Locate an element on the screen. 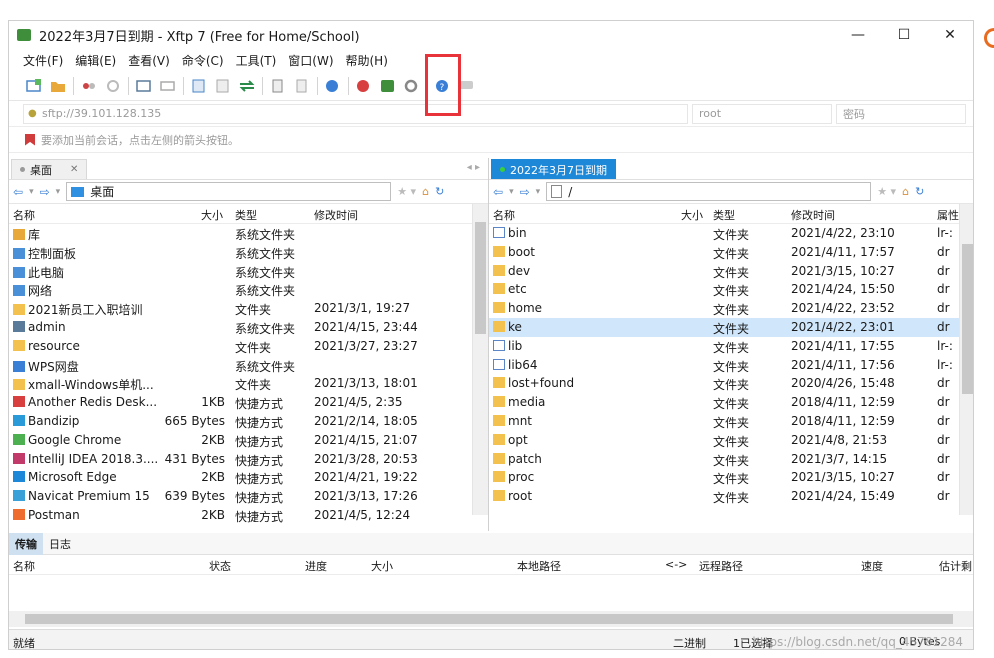  table-row: proc 文件夹 2021/3/15, 10:27 dr is located at coordinates (731, 477).